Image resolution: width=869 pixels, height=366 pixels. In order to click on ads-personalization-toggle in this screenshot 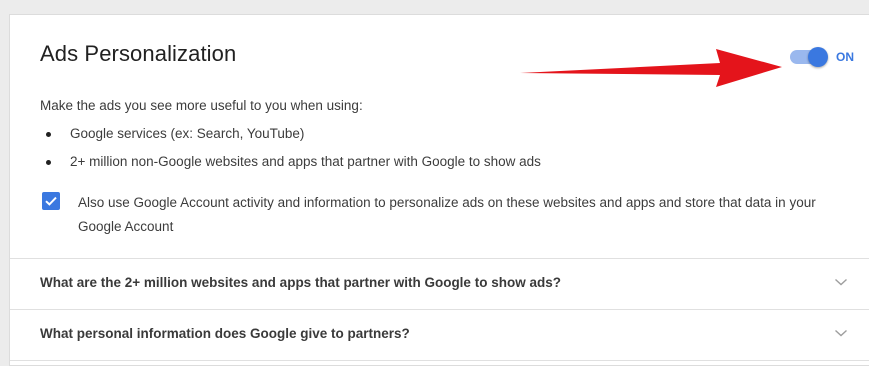, I will do `click(809, 57)`.